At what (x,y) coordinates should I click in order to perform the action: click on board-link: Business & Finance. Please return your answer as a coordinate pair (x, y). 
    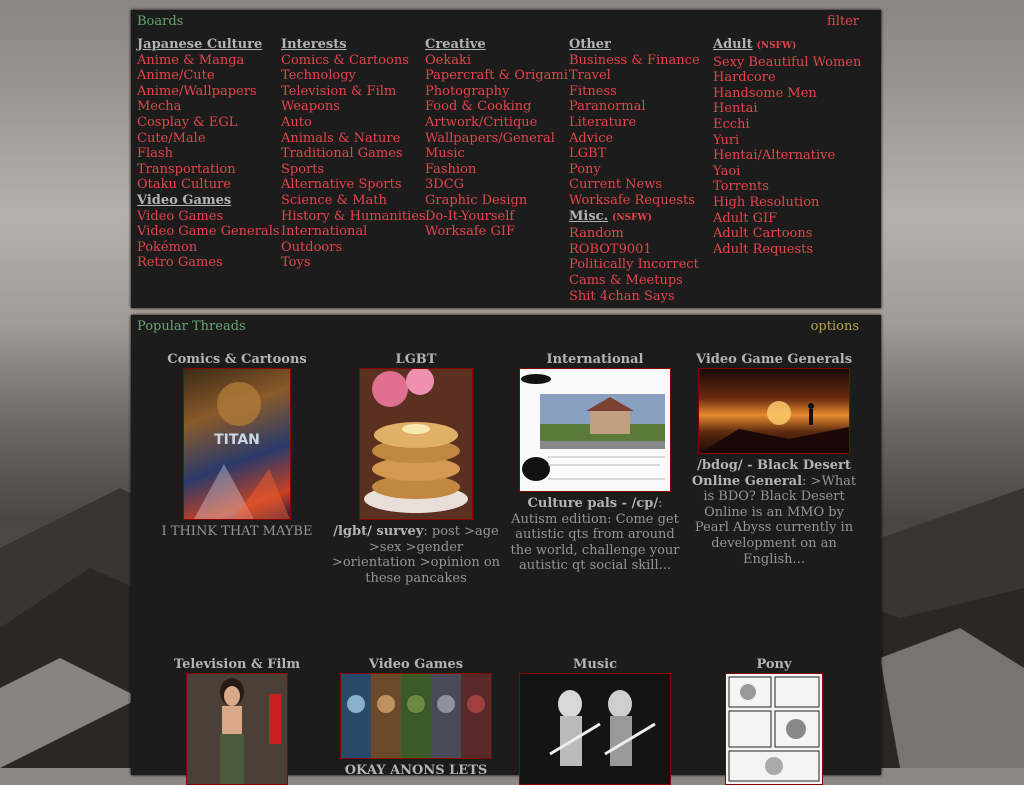
    Looking at the image, I should click on (641, 61).